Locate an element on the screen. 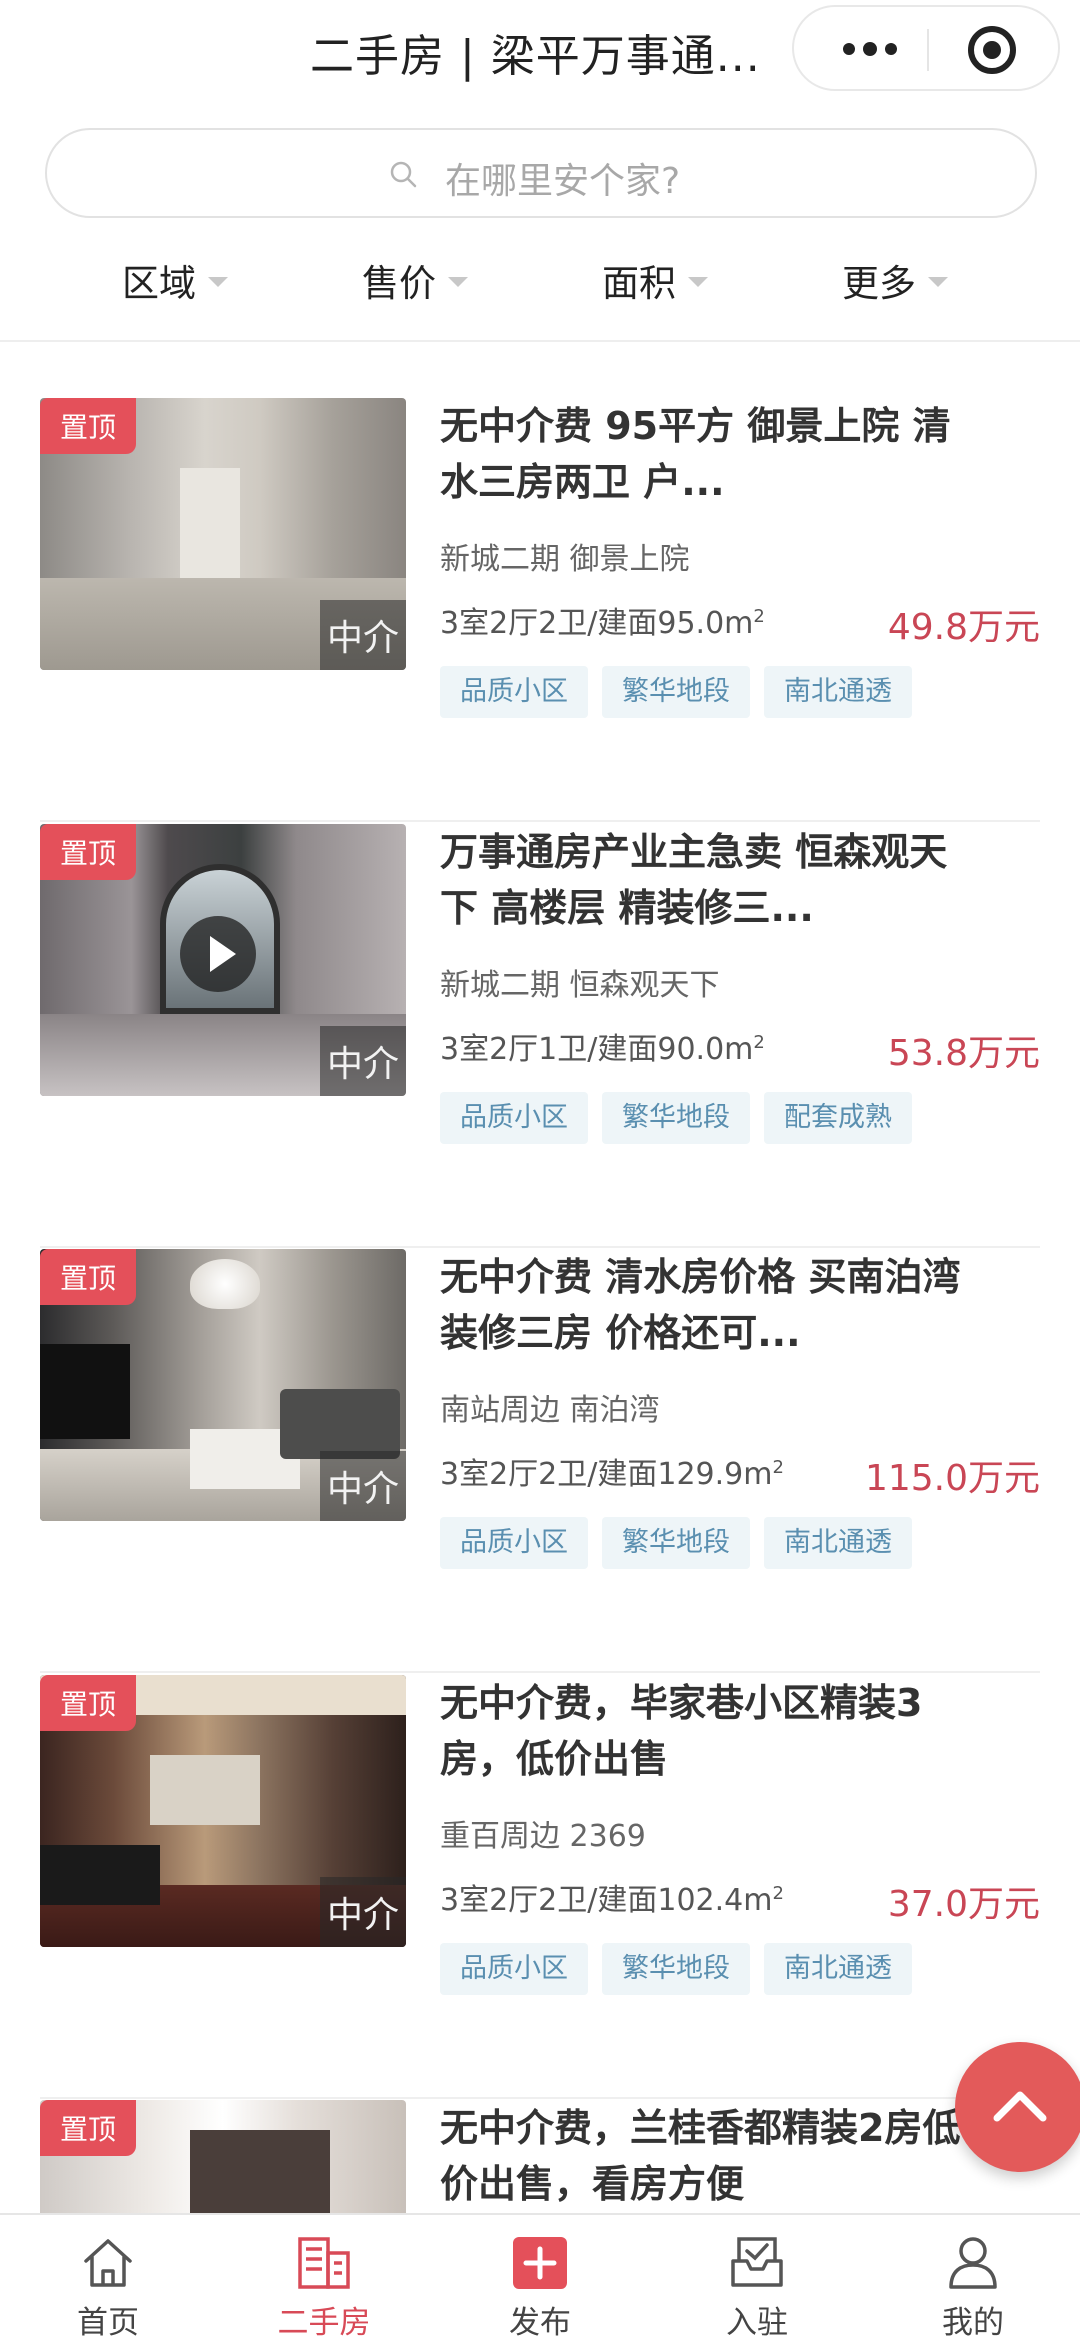 This screenshot has height=2349, width=1080. tab-publish: 发布 is located at coordinates (540, 2282).